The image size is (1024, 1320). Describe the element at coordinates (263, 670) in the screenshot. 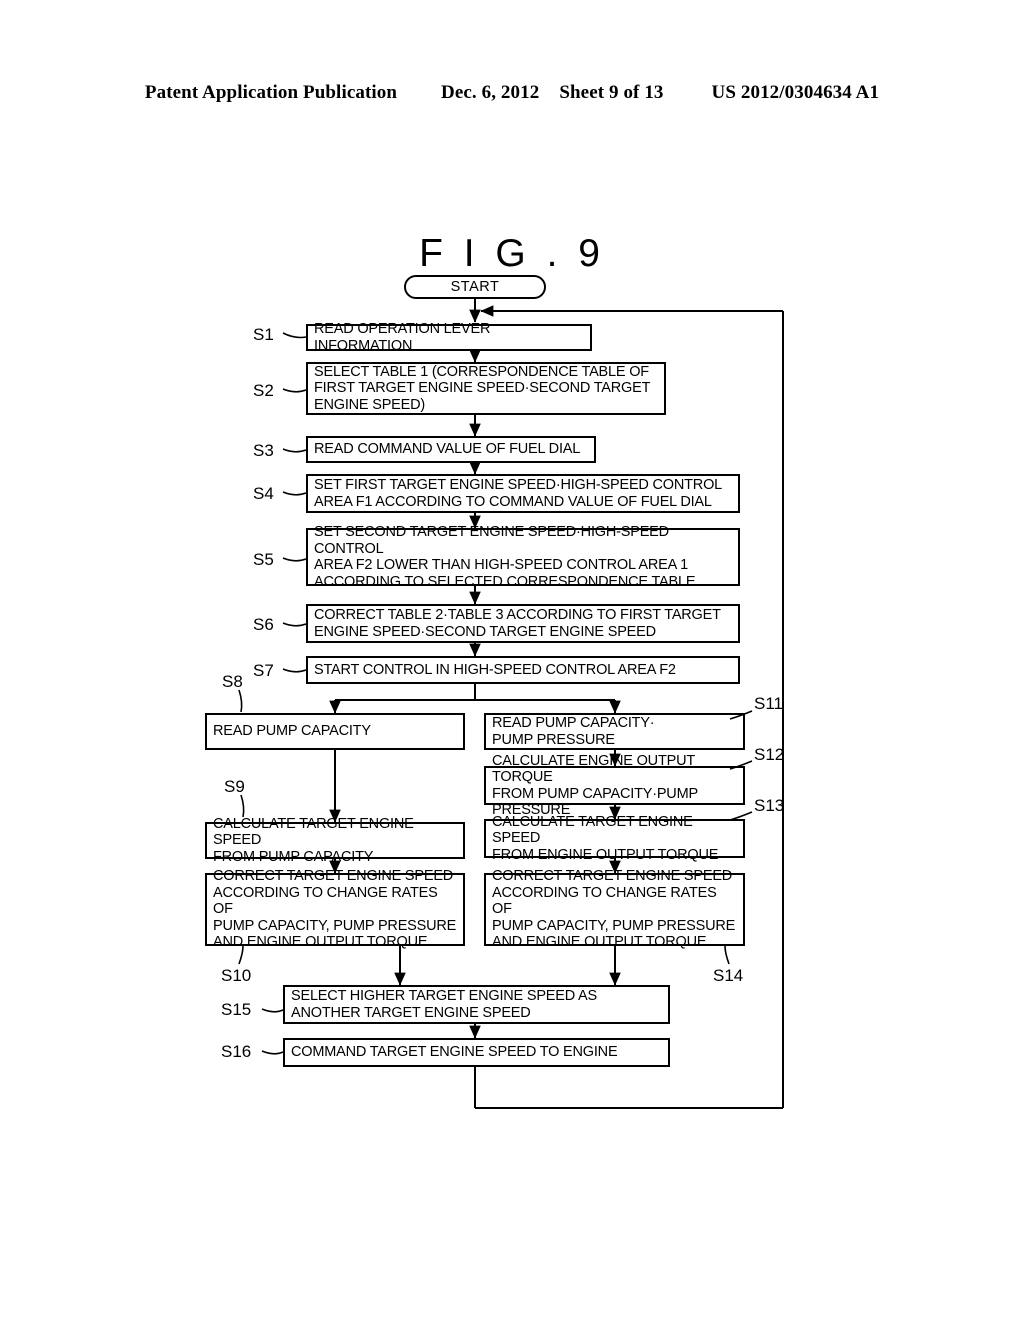

I see `step-label-s7: S7` at that location.